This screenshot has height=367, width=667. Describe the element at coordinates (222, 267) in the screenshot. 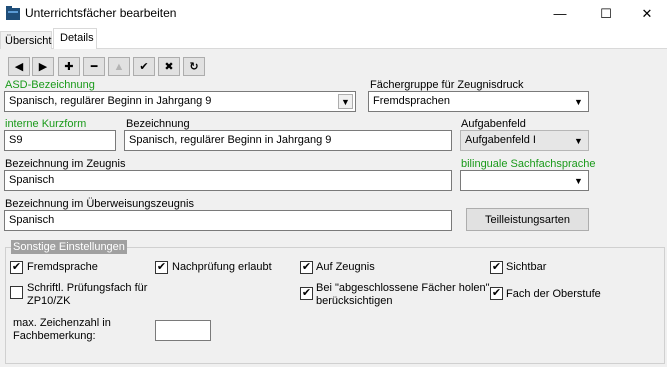

I see `nachpruefung-label: Nachprüfung erlaubt` at that location.